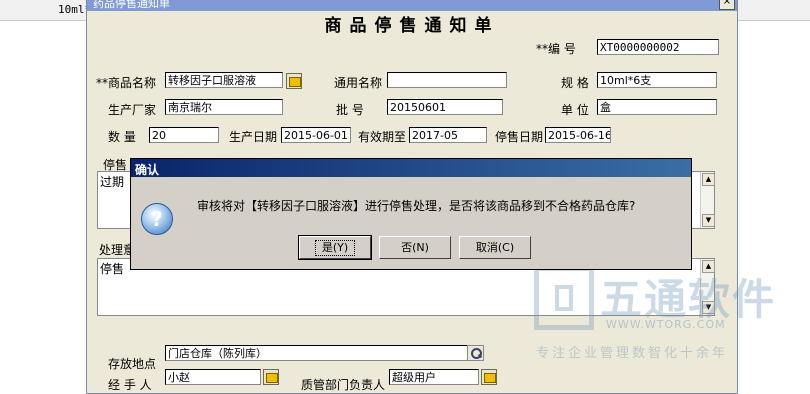 The width and height of the screenshot is (810, 394). What do you see at coordinates (412, 26) in the screenshot?
I see `form-title: 商品停售通知单` at bounding box center [412, 26].